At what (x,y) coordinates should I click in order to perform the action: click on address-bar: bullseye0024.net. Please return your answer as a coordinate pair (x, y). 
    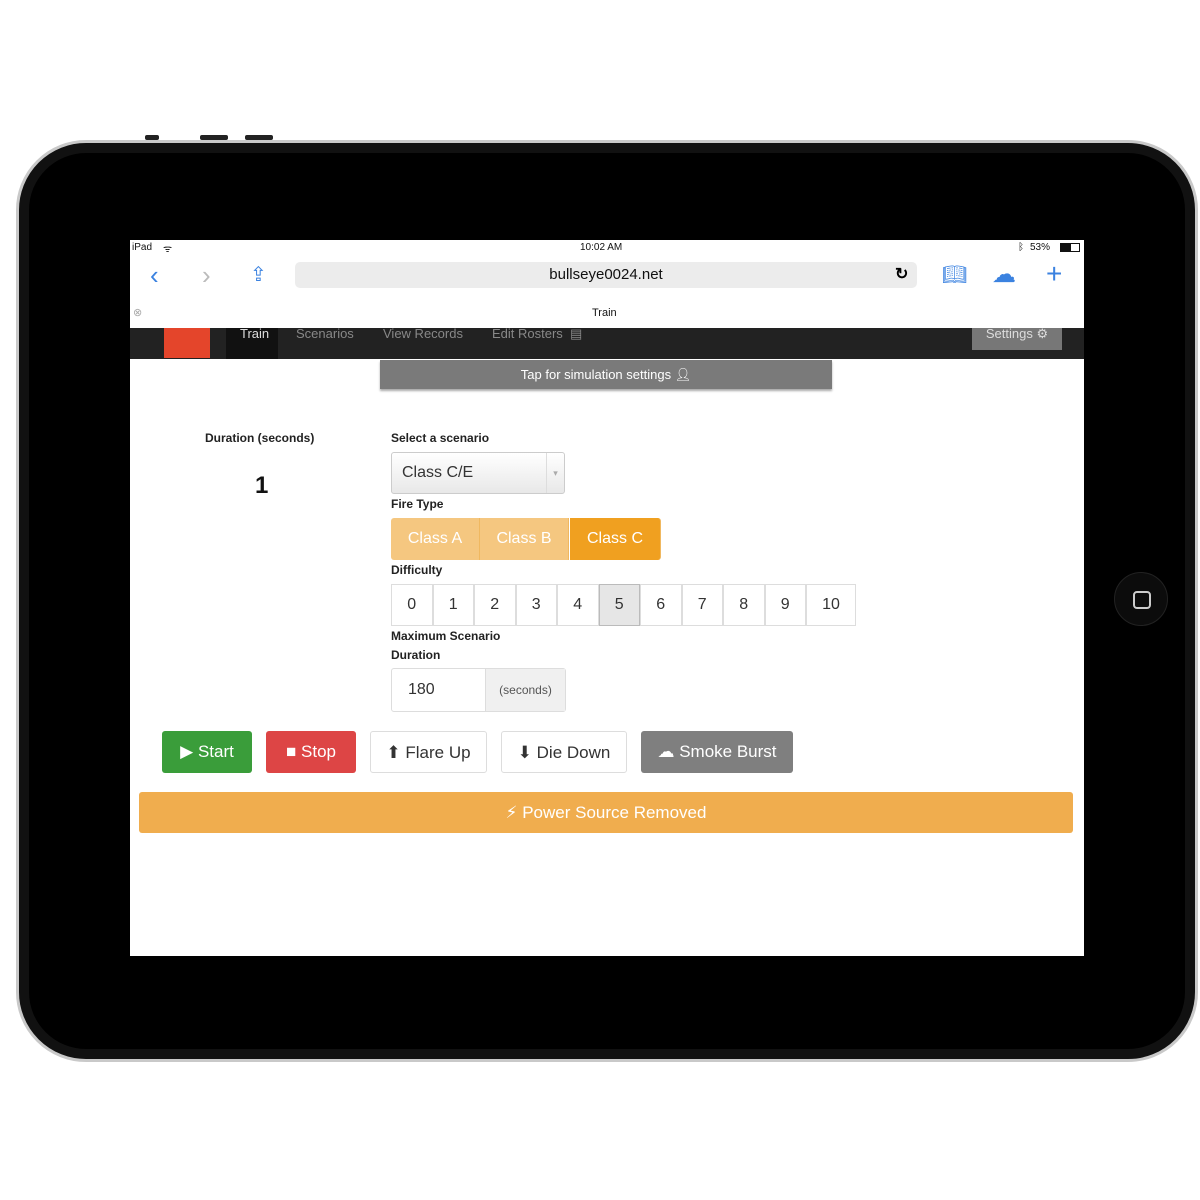
    Looking at the image, I should click on (606, 275).